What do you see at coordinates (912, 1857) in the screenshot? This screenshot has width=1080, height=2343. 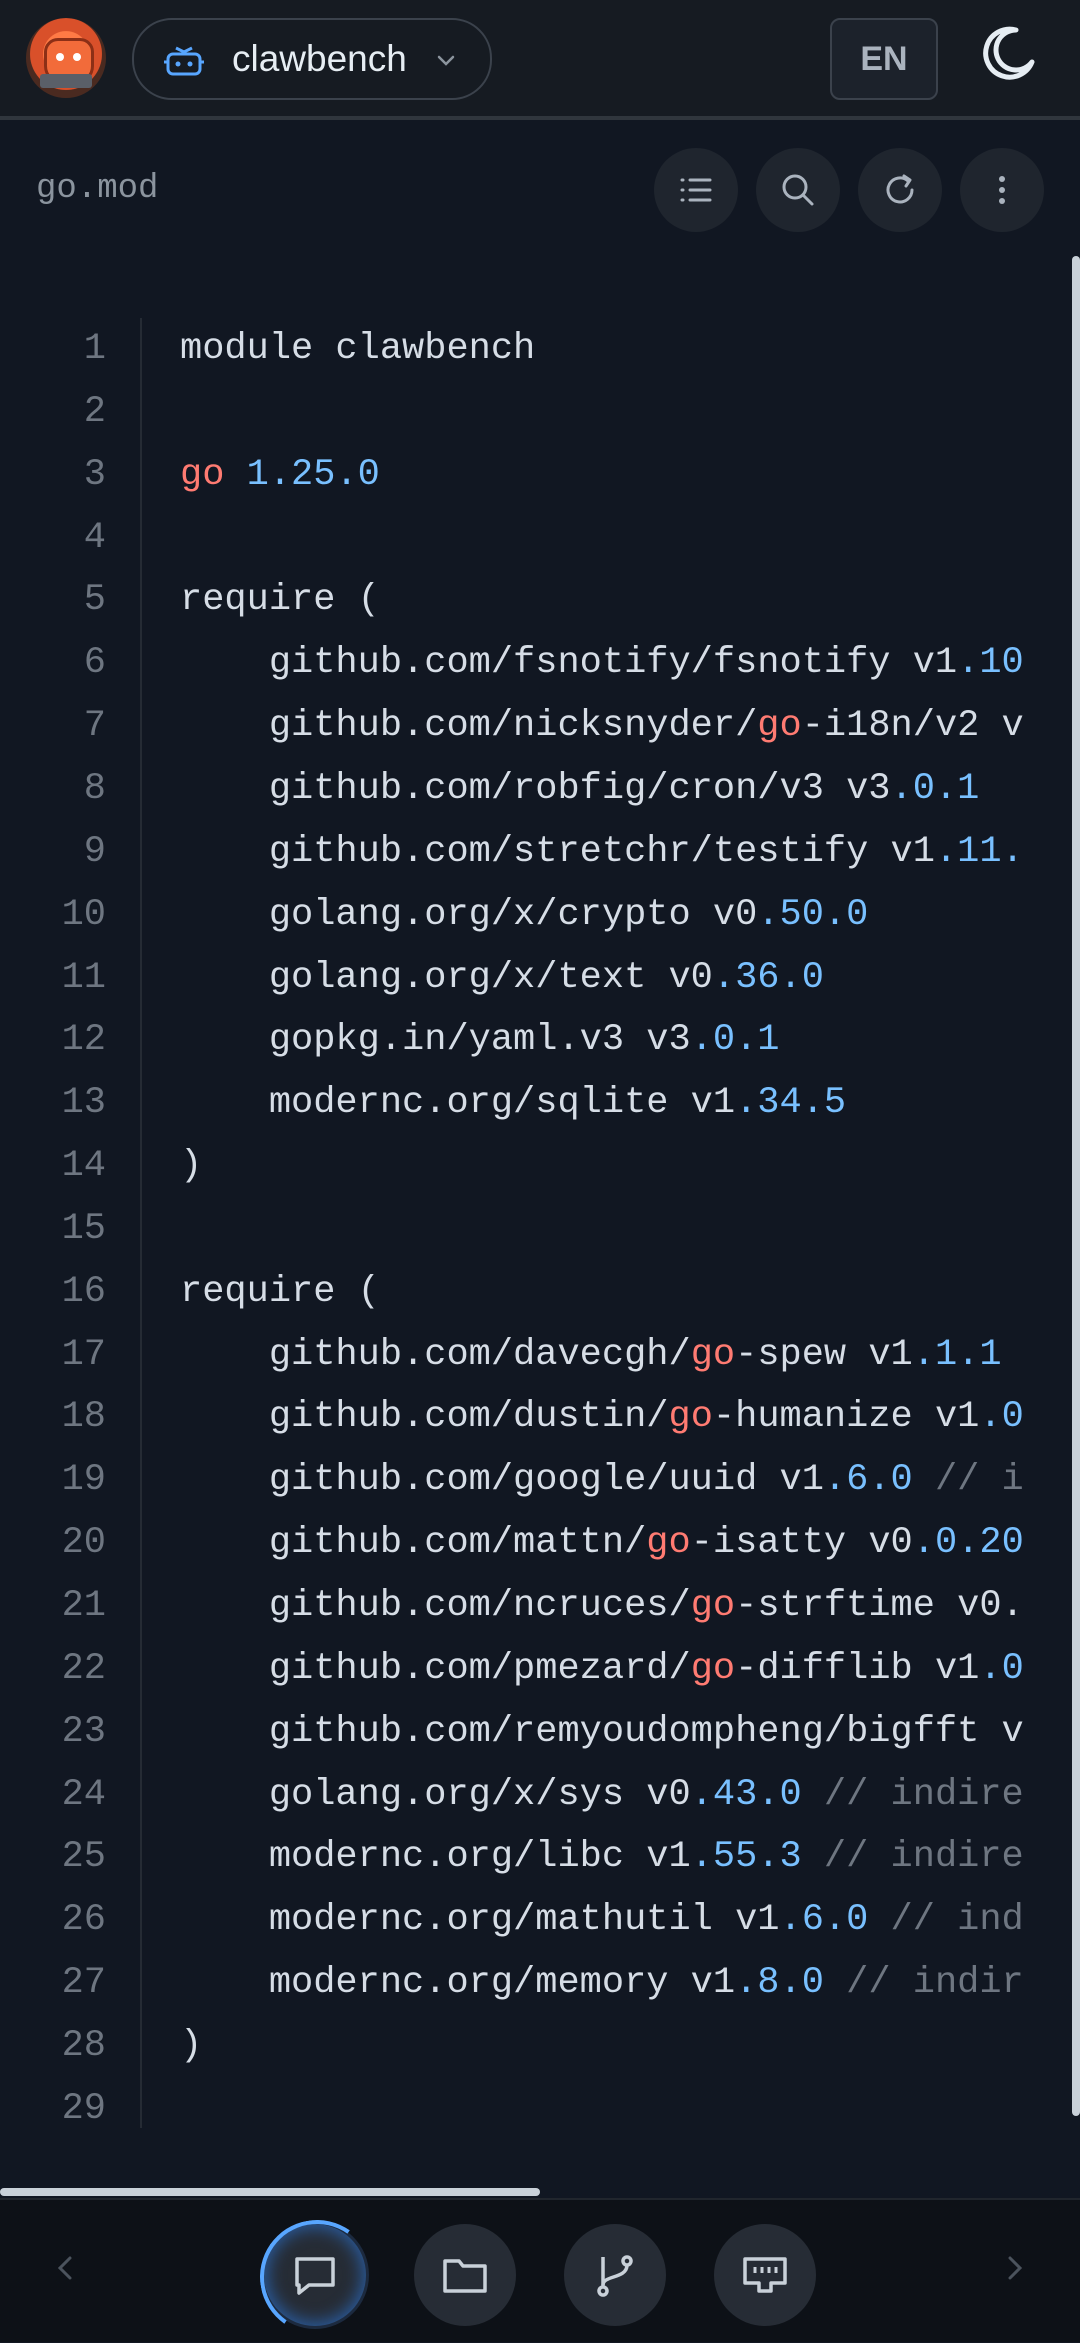 I see `code-token: // indire` at bounding box center [912, 1857].